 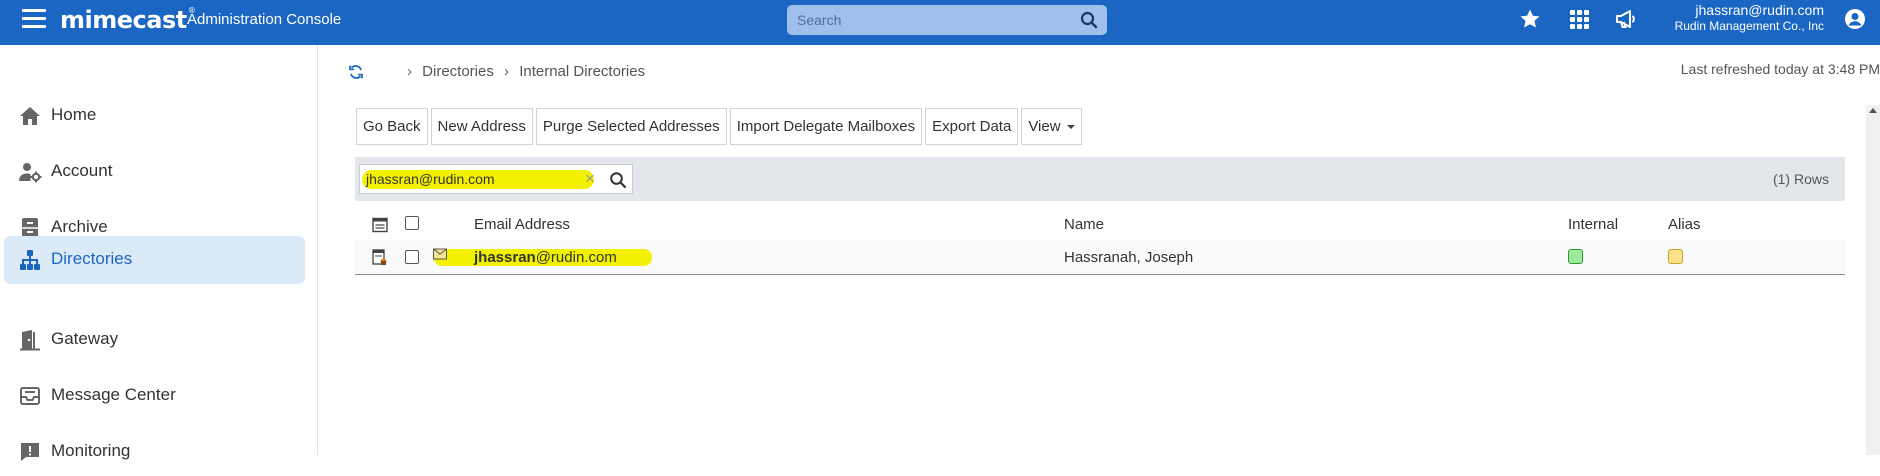 I want to click on sidebar-item-directories: Directories, so click(x=154, y=260).